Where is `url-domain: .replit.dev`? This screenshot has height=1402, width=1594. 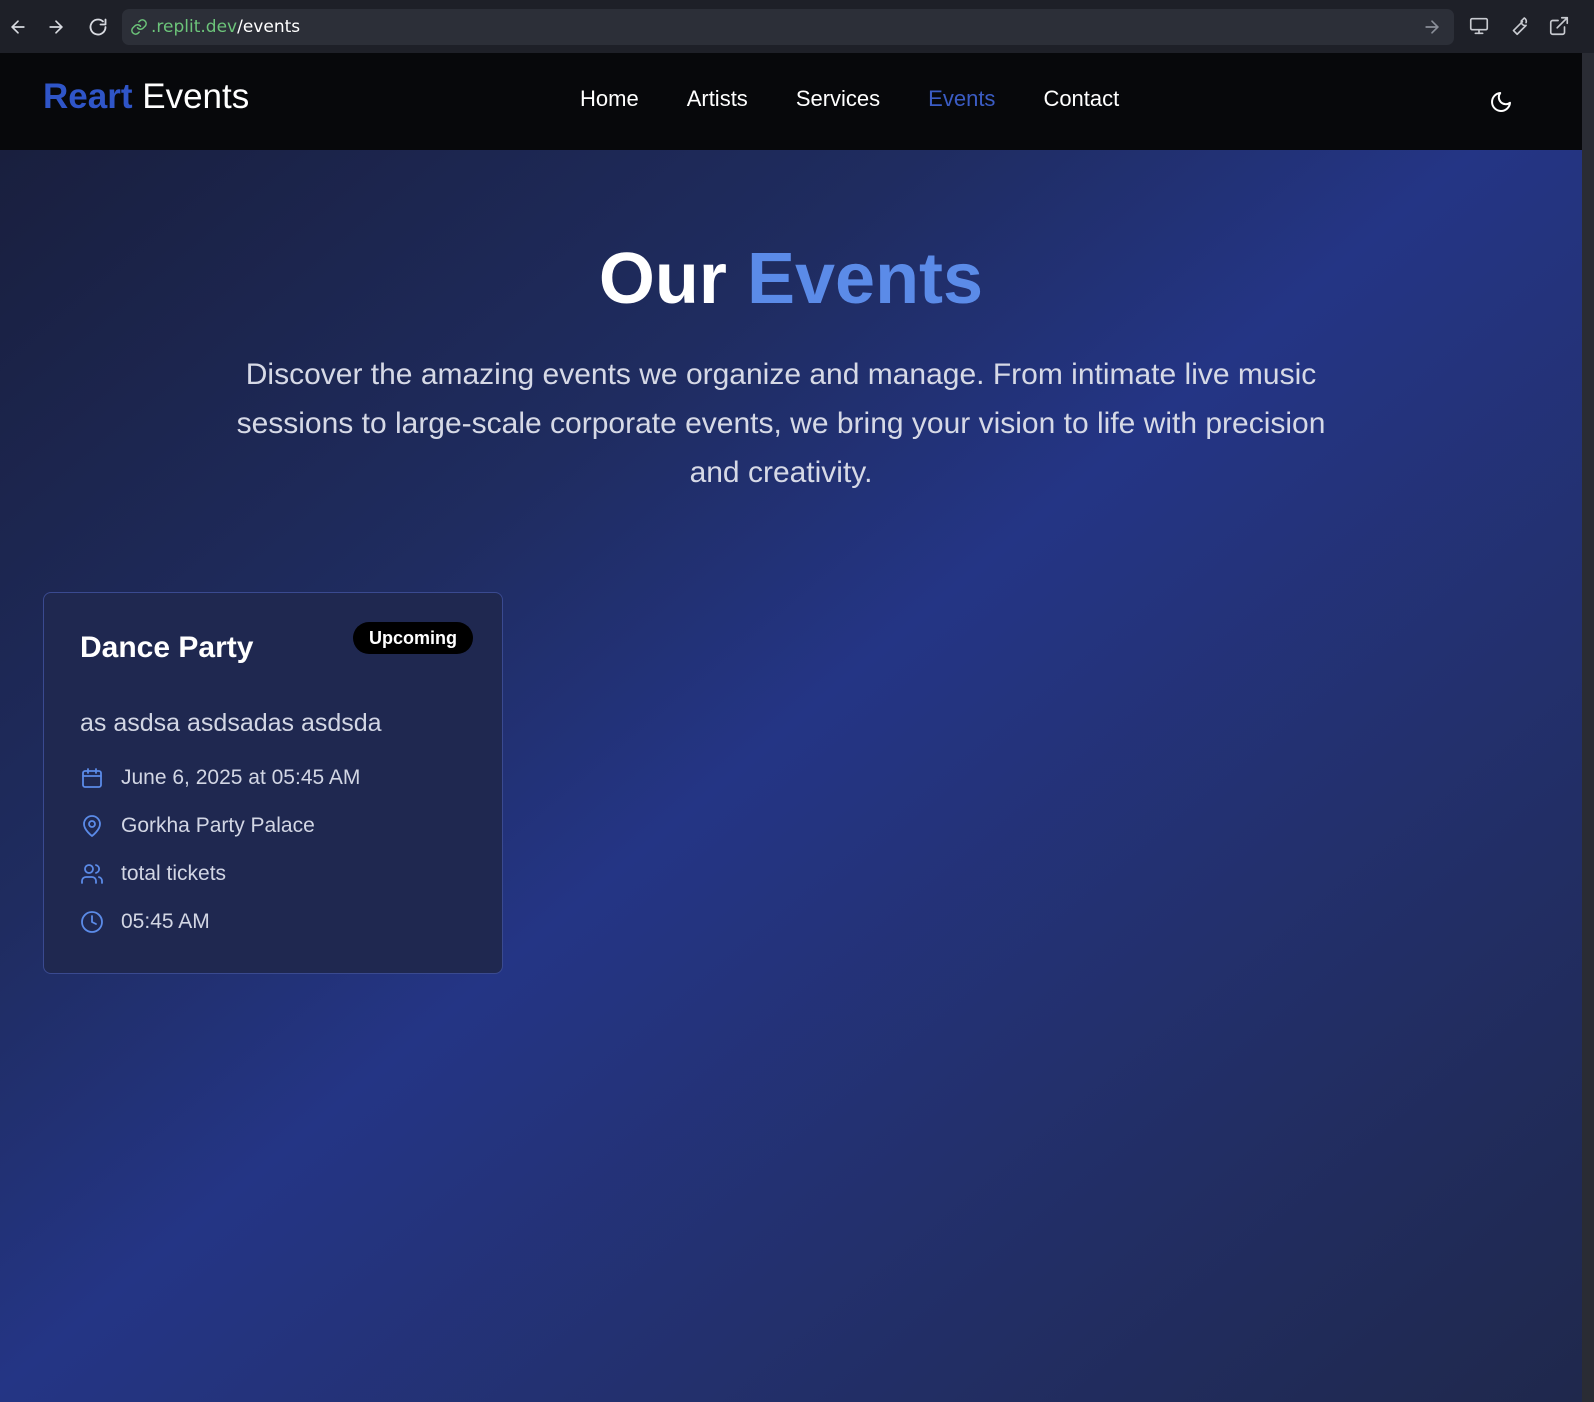 url-domain: .replit.dev is located at coordinates (194, 27).